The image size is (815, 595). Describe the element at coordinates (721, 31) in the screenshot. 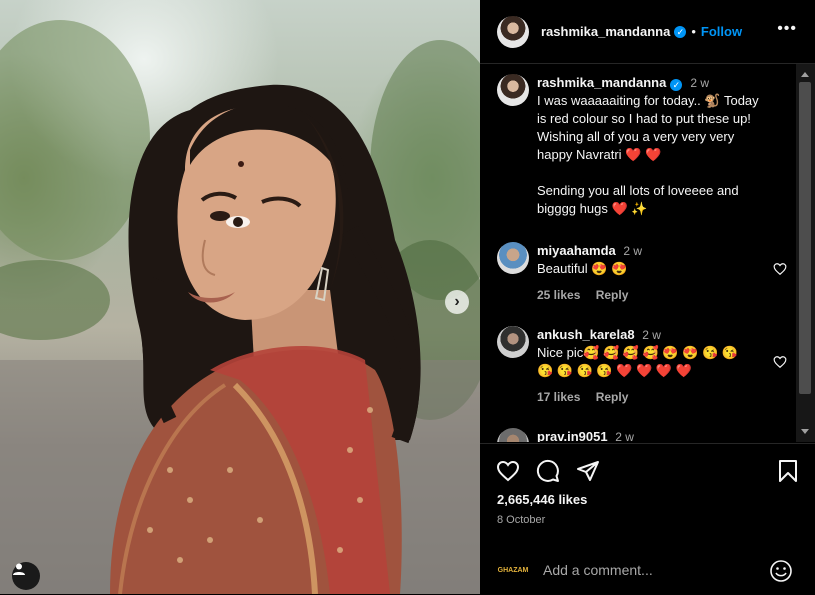

I see `follow-button: Follow` at that location.